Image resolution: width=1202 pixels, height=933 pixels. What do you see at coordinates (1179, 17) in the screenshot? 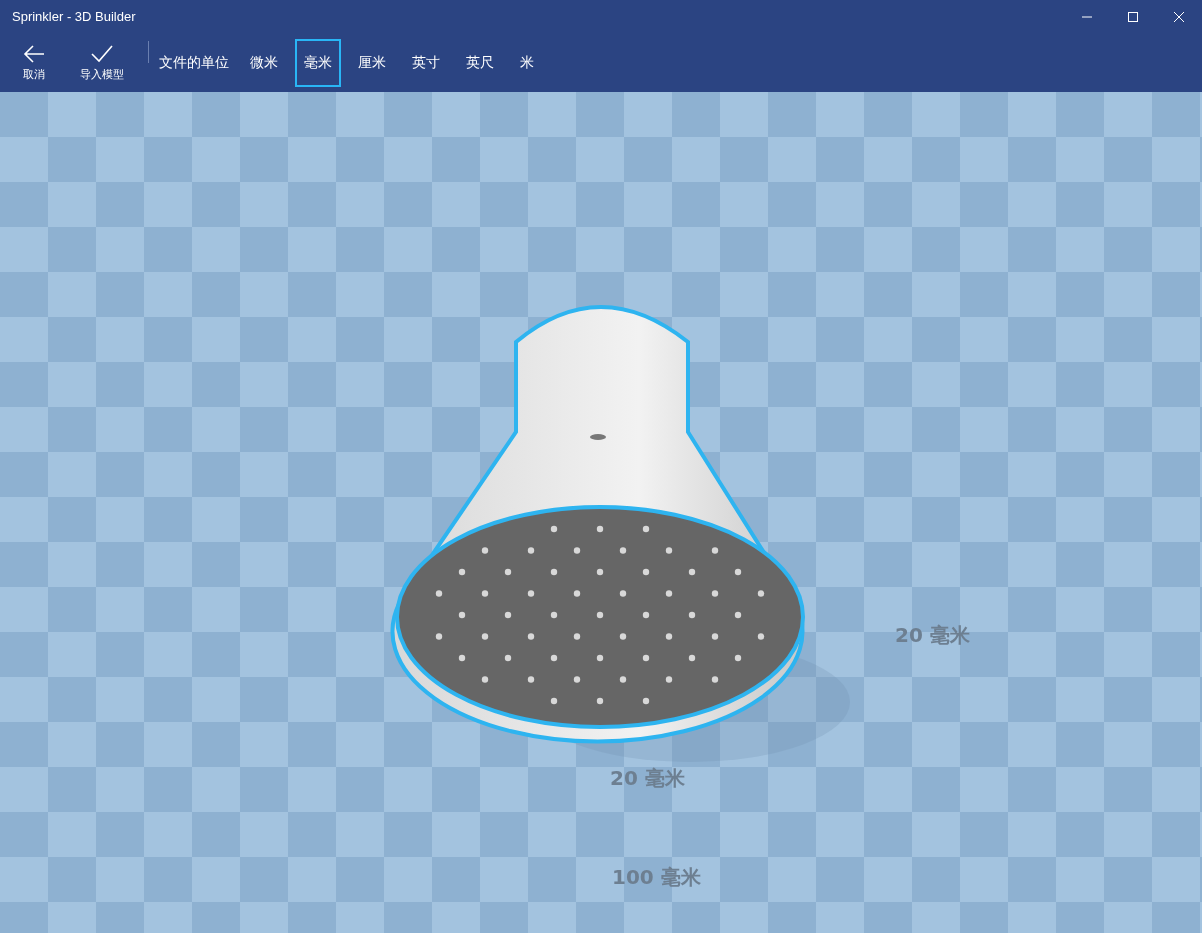
I see `close-icon` at bounding box center [1179, 17].